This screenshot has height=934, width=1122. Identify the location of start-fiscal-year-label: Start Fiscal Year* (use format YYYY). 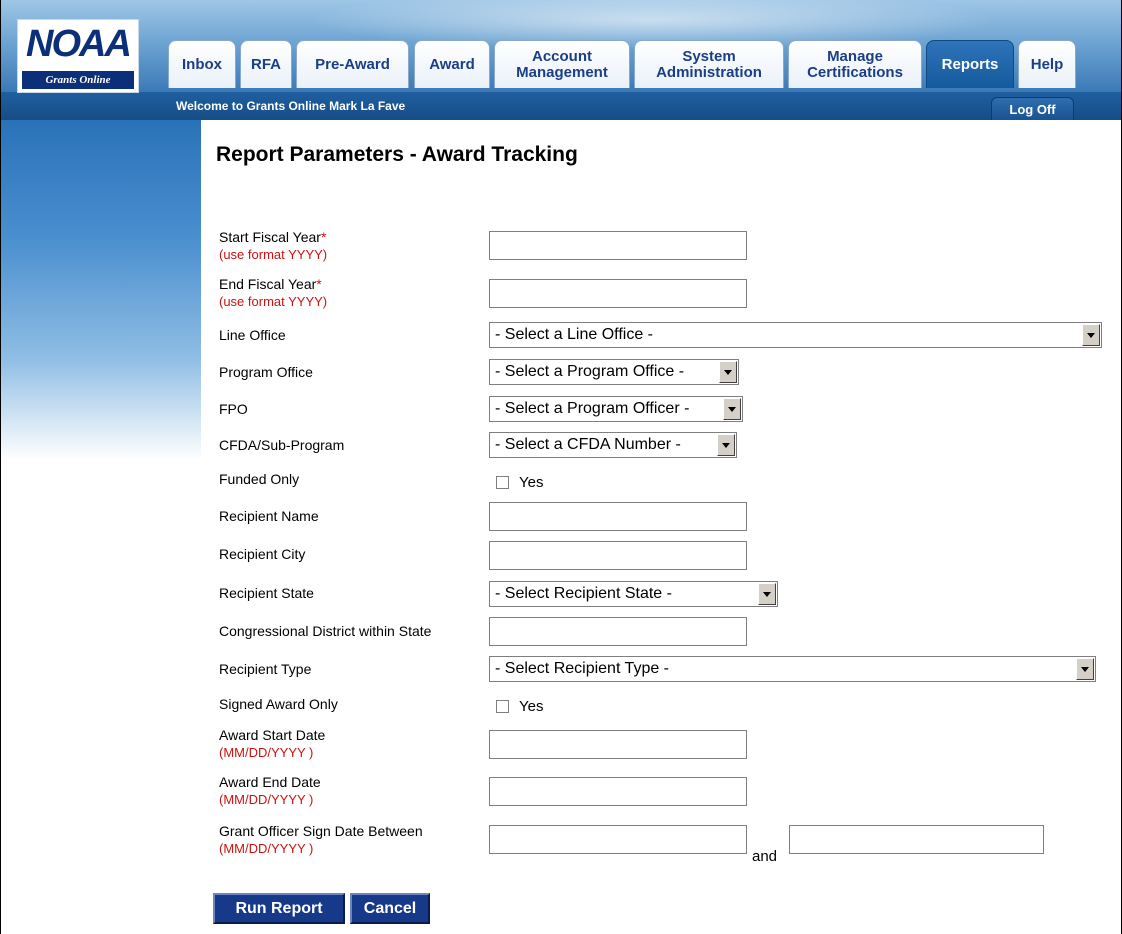
(273, 246).